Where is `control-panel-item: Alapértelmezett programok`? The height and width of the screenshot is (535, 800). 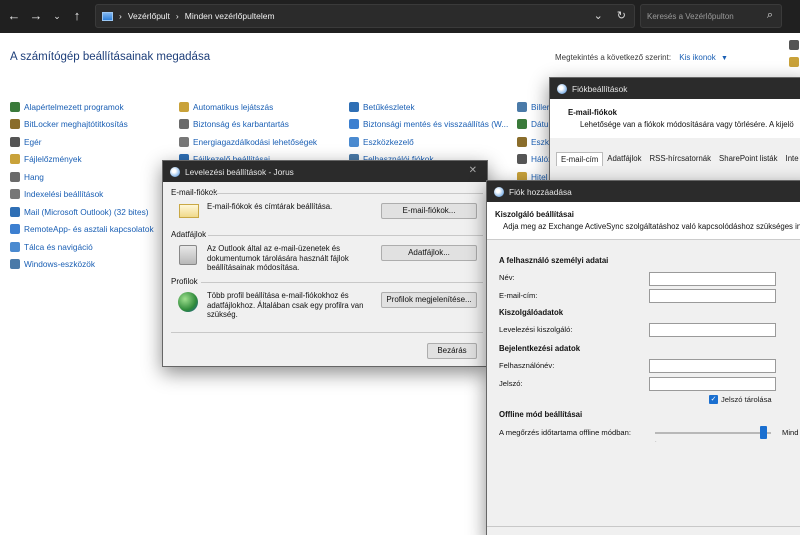 control-panel-item: Alapértelmezett programok is located at coordinates (82, 107).